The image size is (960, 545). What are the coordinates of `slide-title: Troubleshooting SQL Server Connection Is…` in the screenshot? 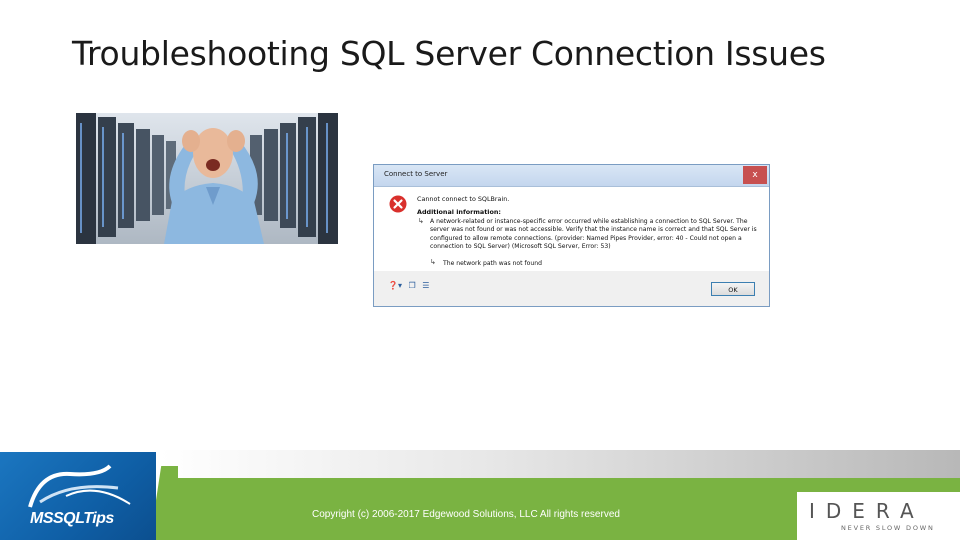 It's located at (449, 53).